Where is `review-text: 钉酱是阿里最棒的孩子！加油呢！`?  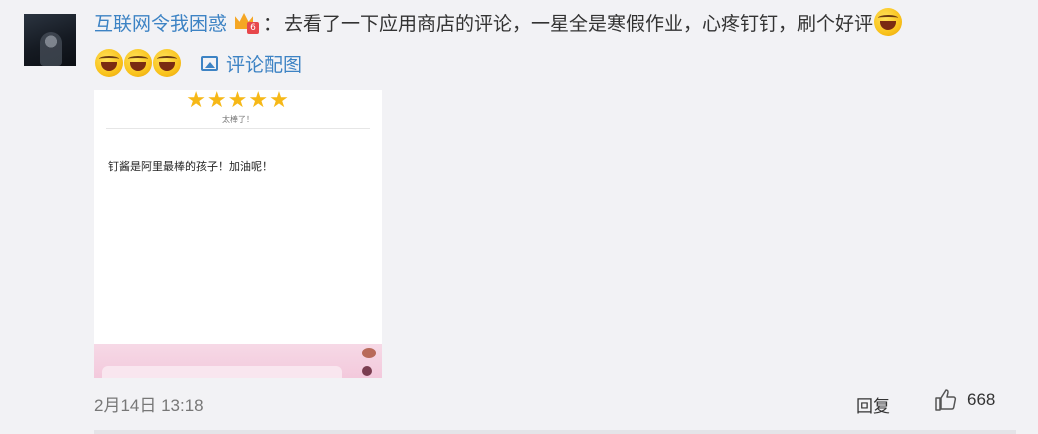
review-text: 钉酱是阿里最棒的孩子！加油呢！ is located at coordinates (190, 166).